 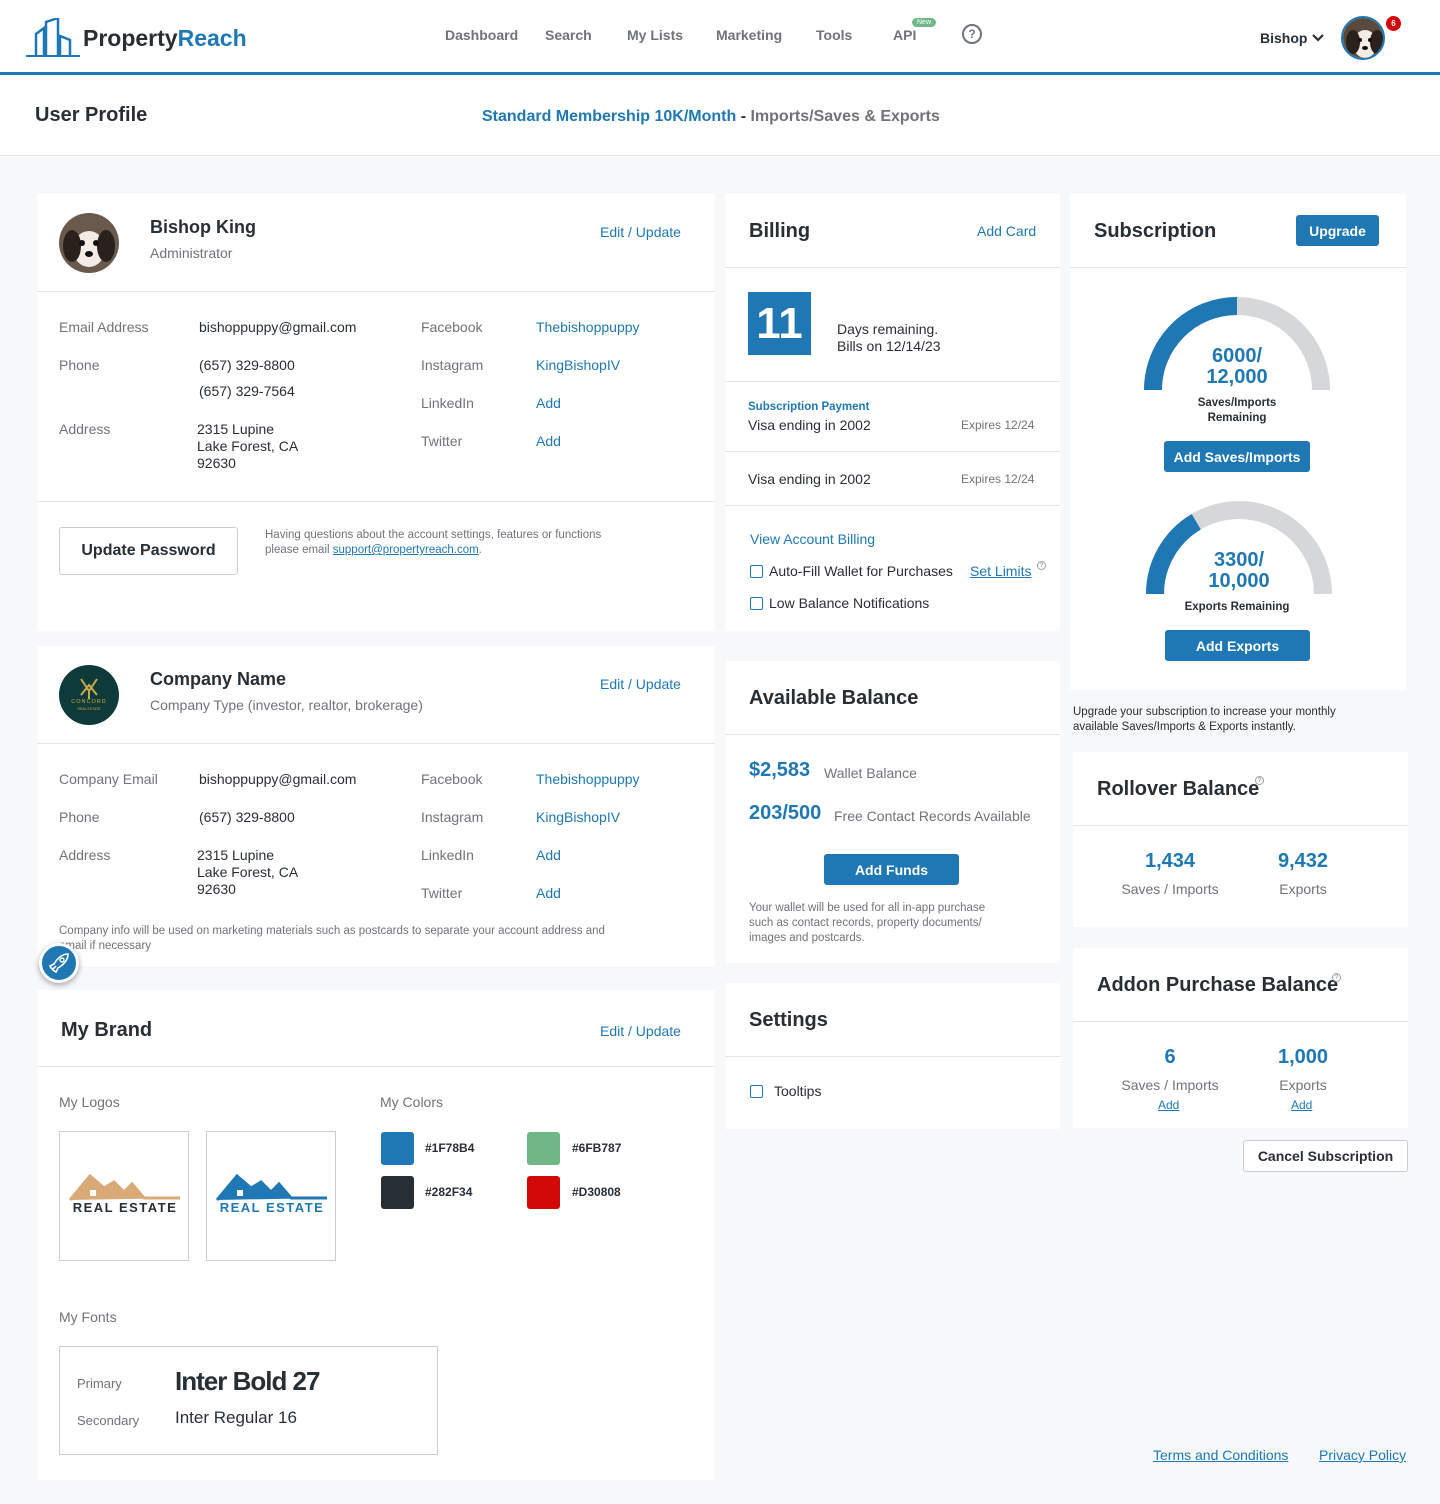 I want to click on tooltips-label: Tooltips, so click(x=798, y=1091).